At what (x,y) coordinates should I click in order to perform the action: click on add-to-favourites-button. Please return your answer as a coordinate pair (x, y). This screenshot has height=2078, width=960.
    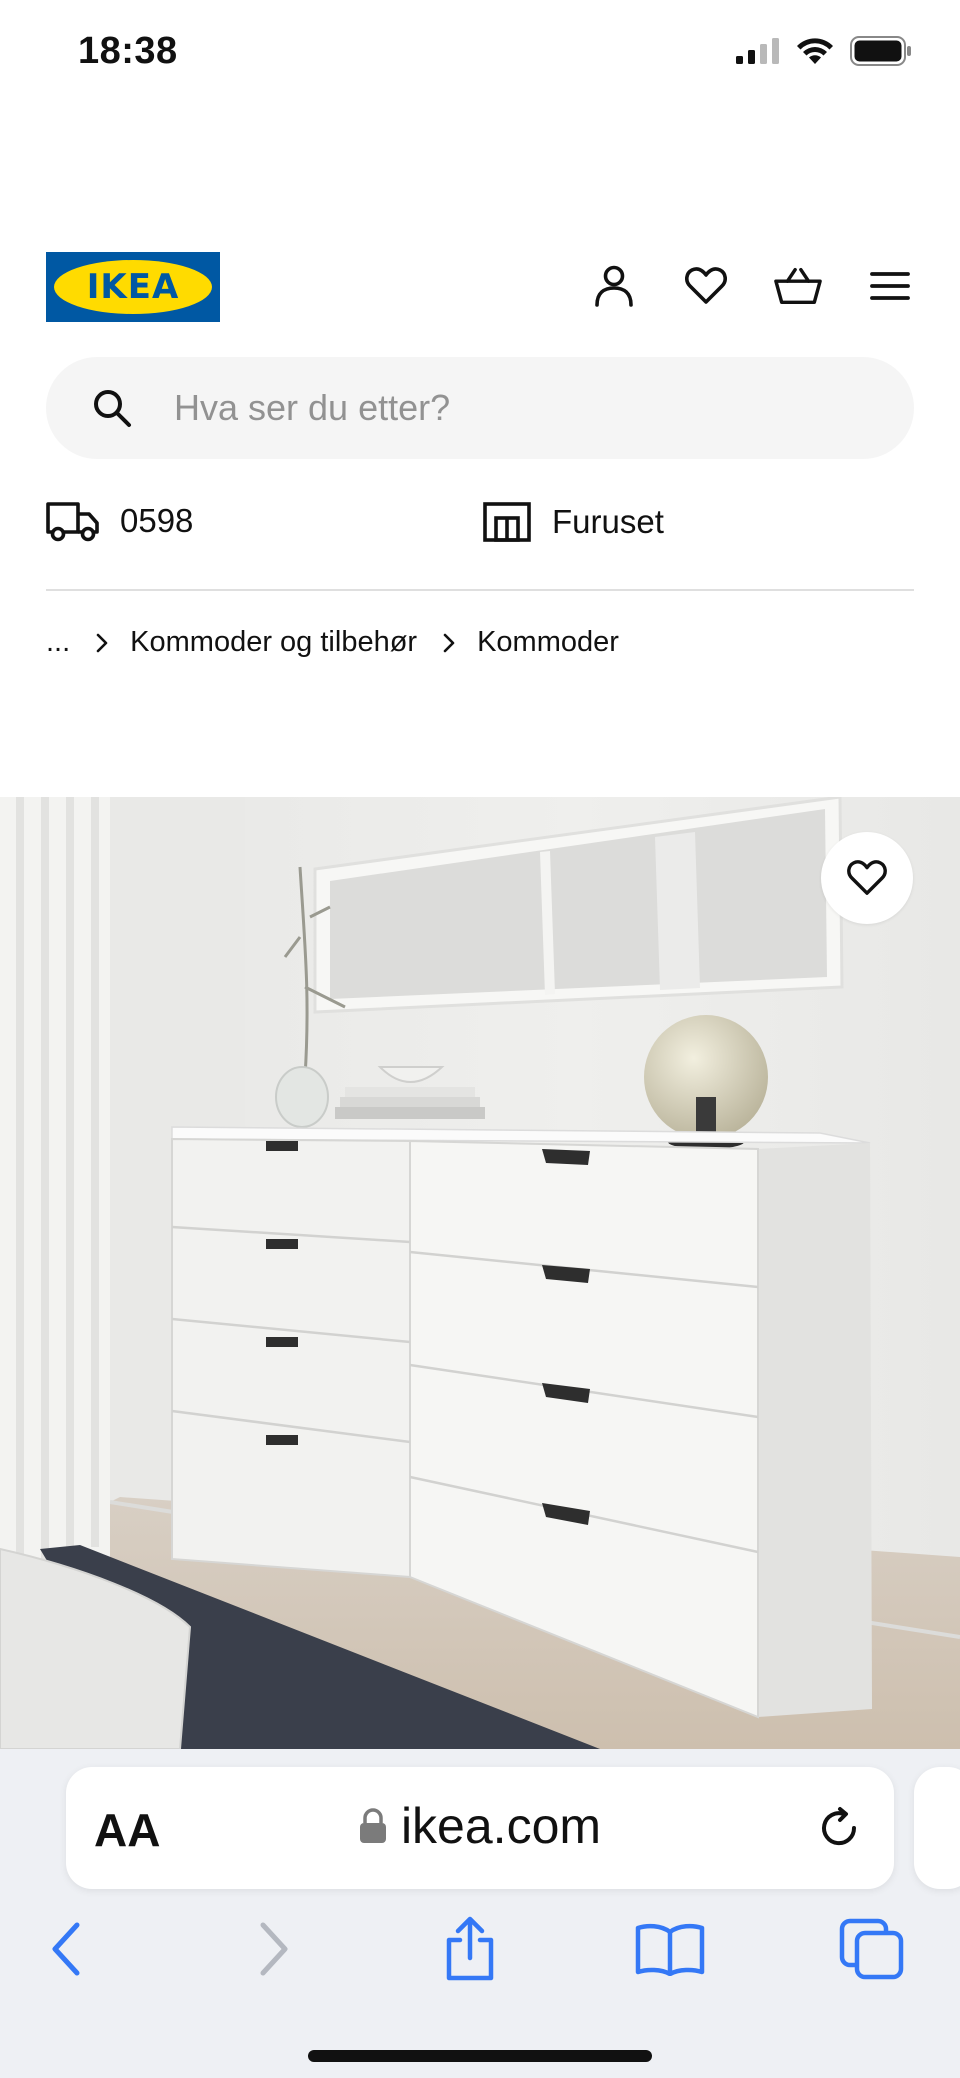
    Looking at the image, I should click on (867, 878).